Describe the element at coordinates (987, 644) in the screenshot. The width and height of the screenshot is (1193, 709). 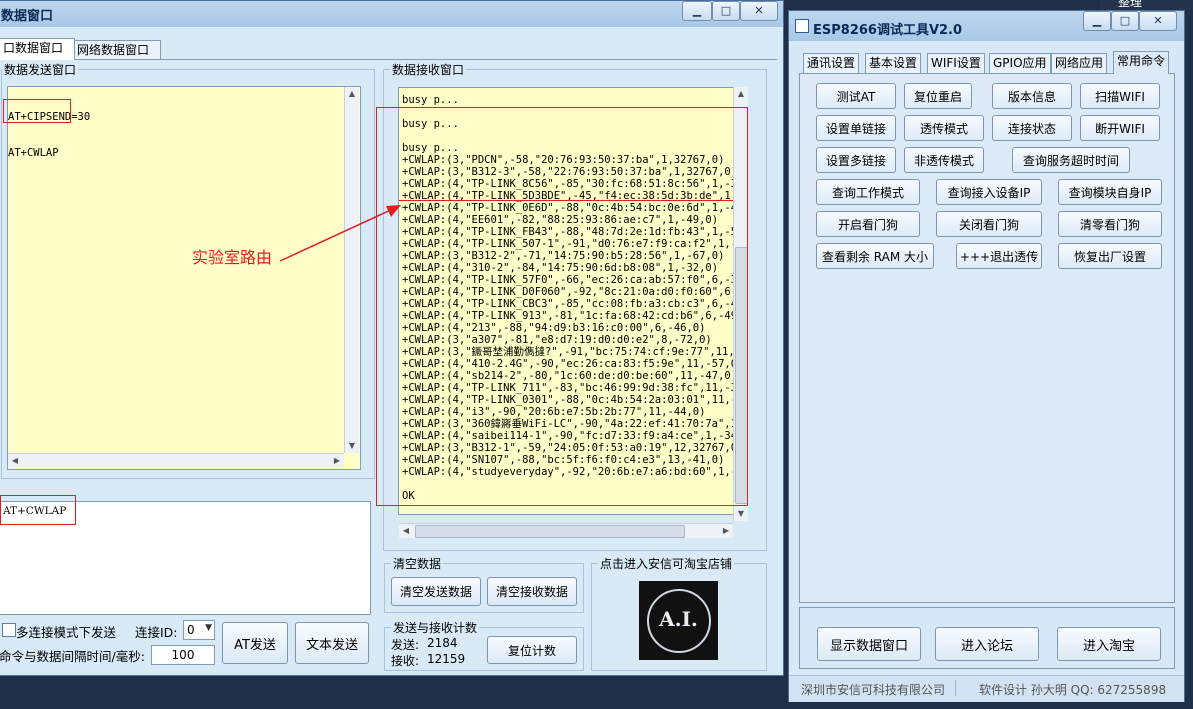
I see `enter-forum-button: 进入论坛` at that location.